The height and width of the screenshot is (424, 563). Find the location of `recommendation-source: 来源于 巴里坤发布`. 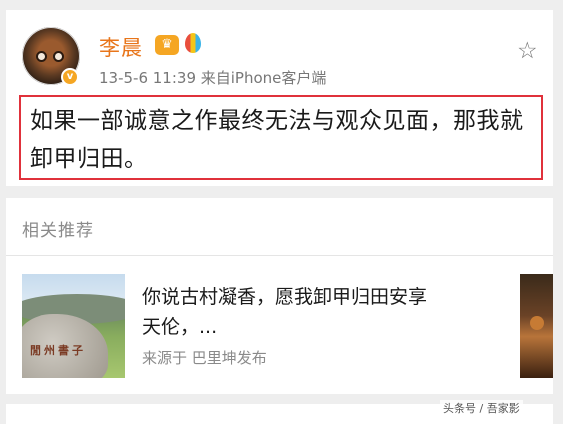

recommendation-source: 来源于 巴里坤发布 is located at coordinates (204, 358).